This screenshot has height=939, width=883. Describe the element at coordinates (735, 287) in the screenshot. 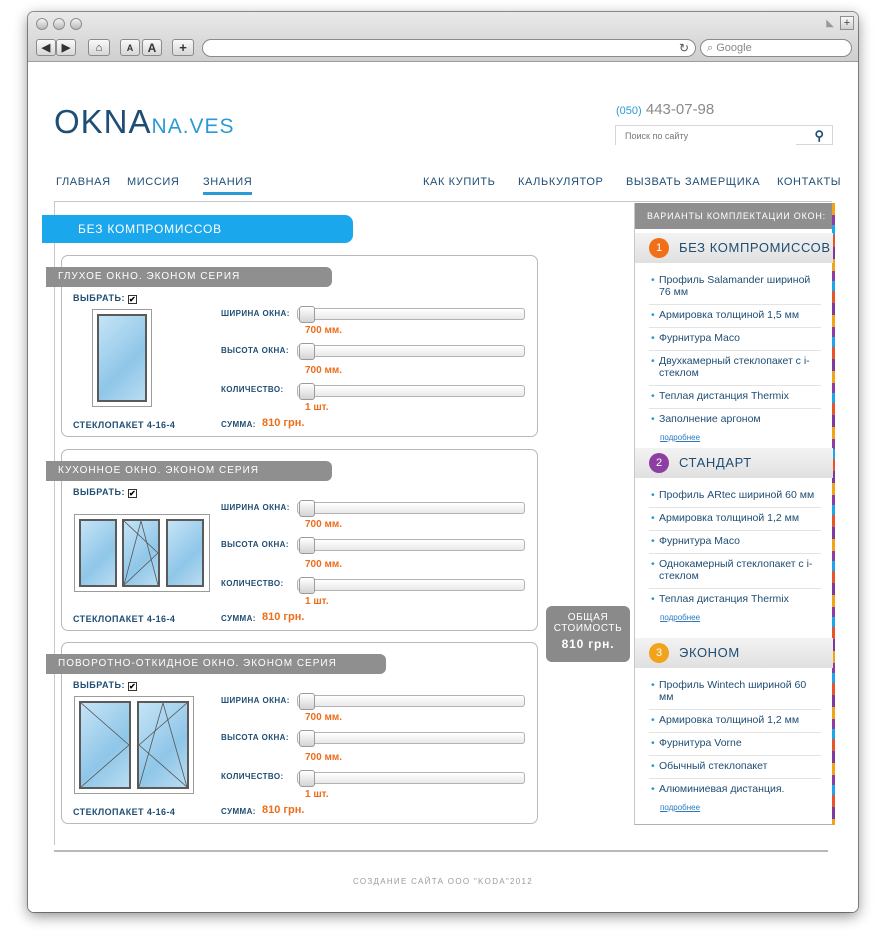

I see `list-item: Профиль Salamander шириной 76 мм` at that location.